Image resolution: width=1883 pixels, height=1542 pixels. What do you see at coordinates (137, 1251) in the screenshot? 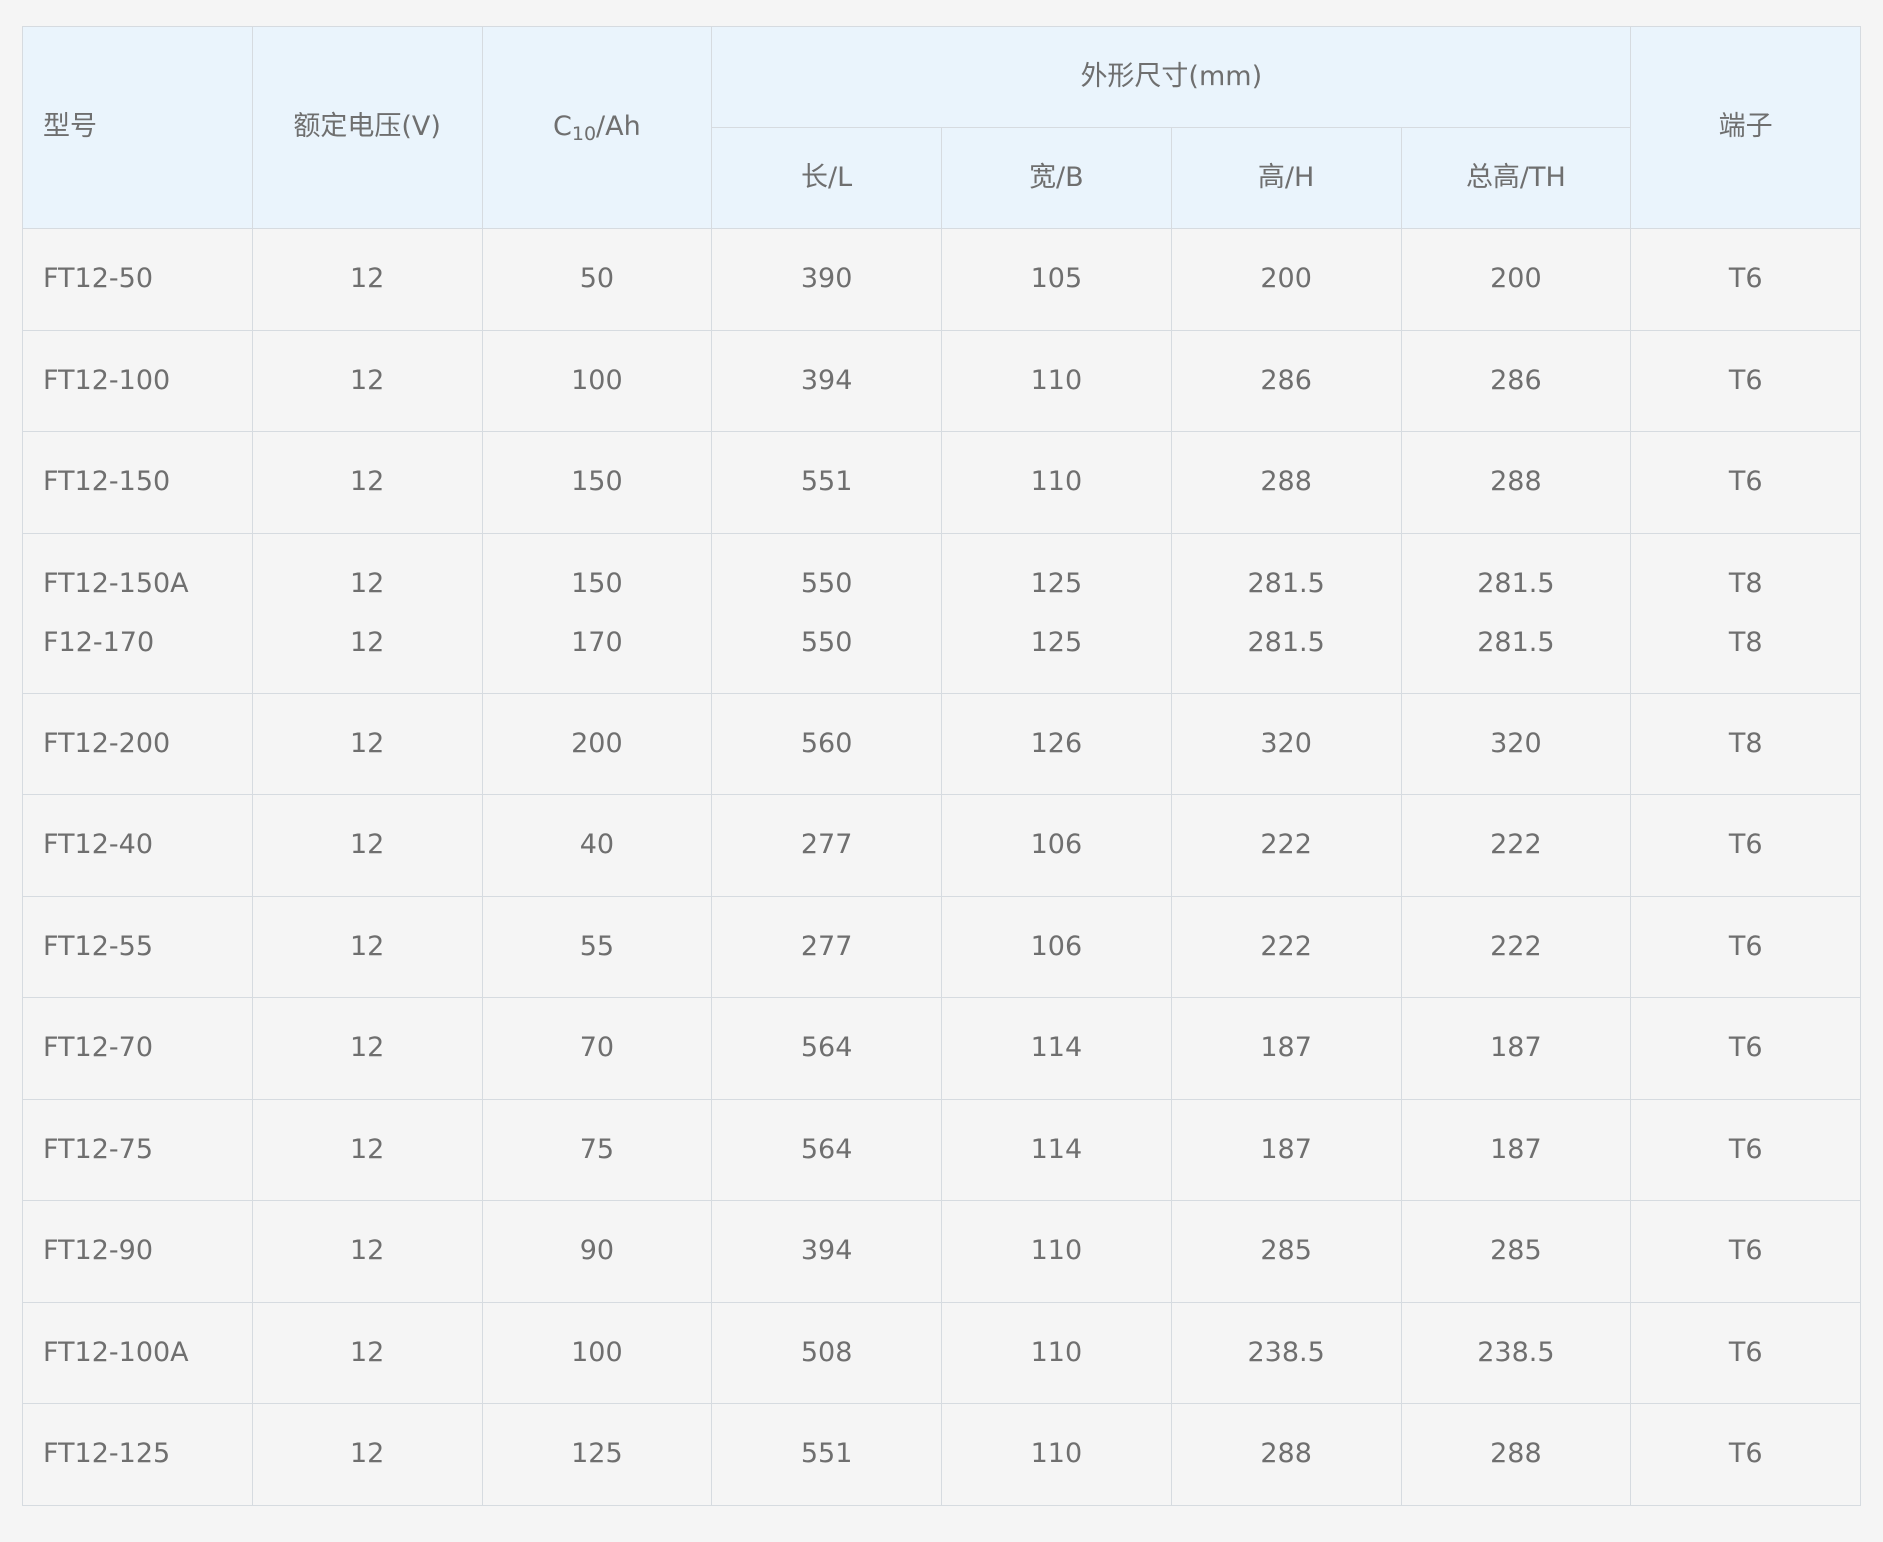
I see `cell-model: FT12-90` at bounding box center [137, 1251].